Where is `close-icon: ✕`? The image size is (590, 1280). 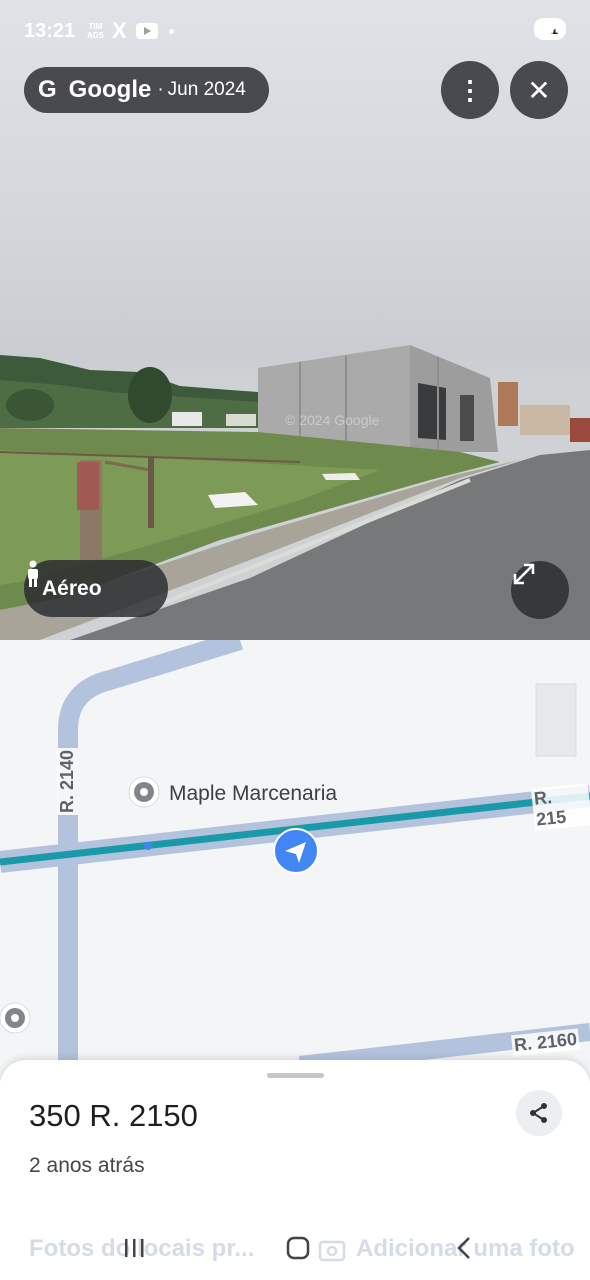
close-icon: ✕ is located at coordinates (539, 90).